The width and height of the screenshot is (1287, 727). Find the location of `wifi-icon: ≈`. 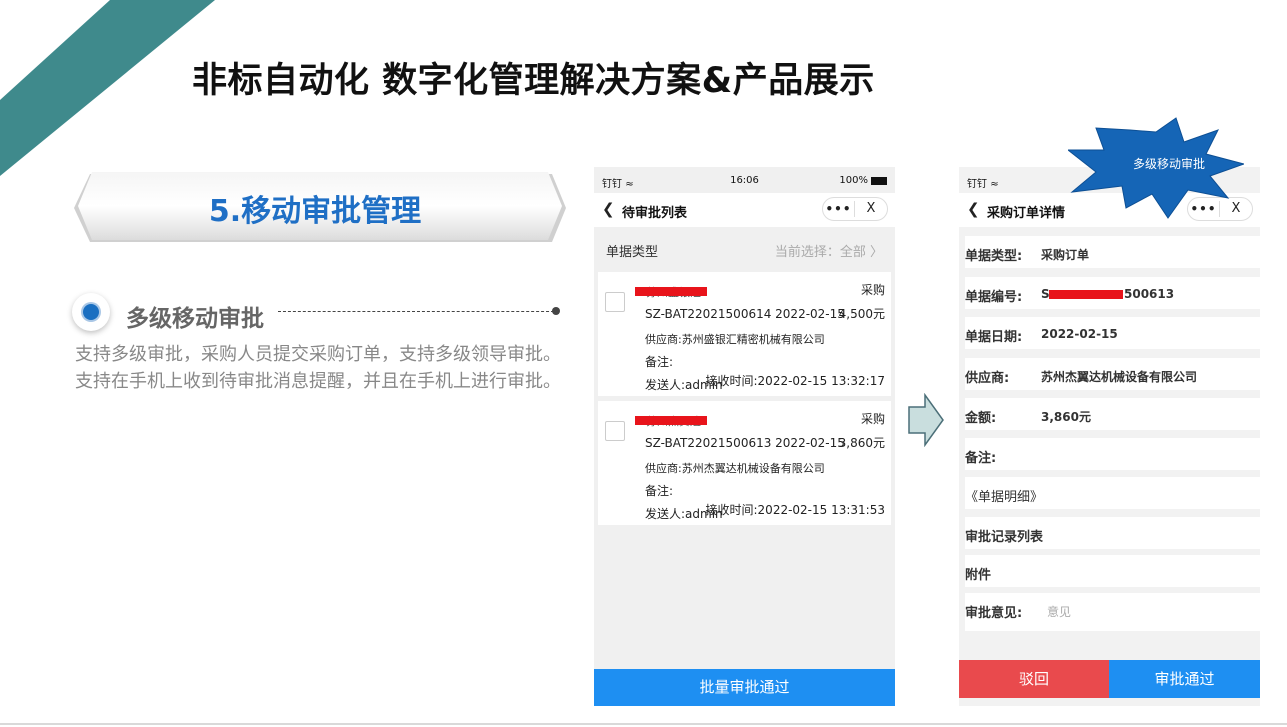

wifi-icon: ≈ is located at coordinates (994, 184).